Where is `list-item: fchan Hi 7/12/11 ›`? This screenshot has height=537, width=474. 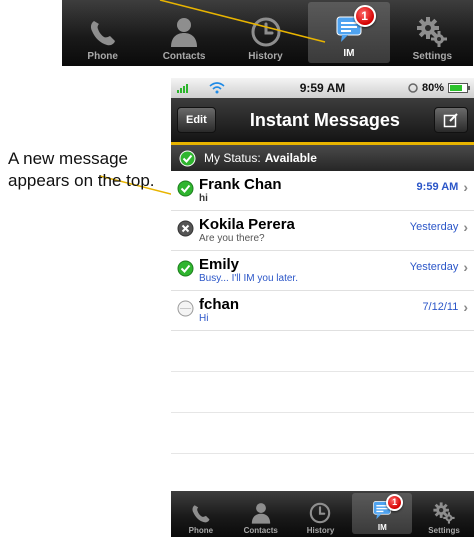
list-item: fchan Hi 7/12/11 › is located at coordinates (322, 311).